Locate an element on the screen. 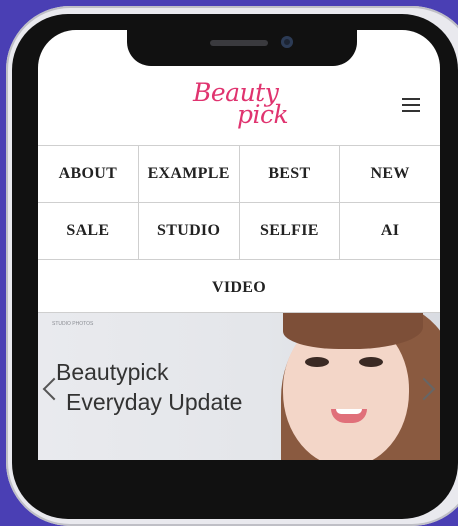 Image resolution: width=458 pixels, height=526 pixels. nav-row: VIDEO is located at coordinates (239, 287).